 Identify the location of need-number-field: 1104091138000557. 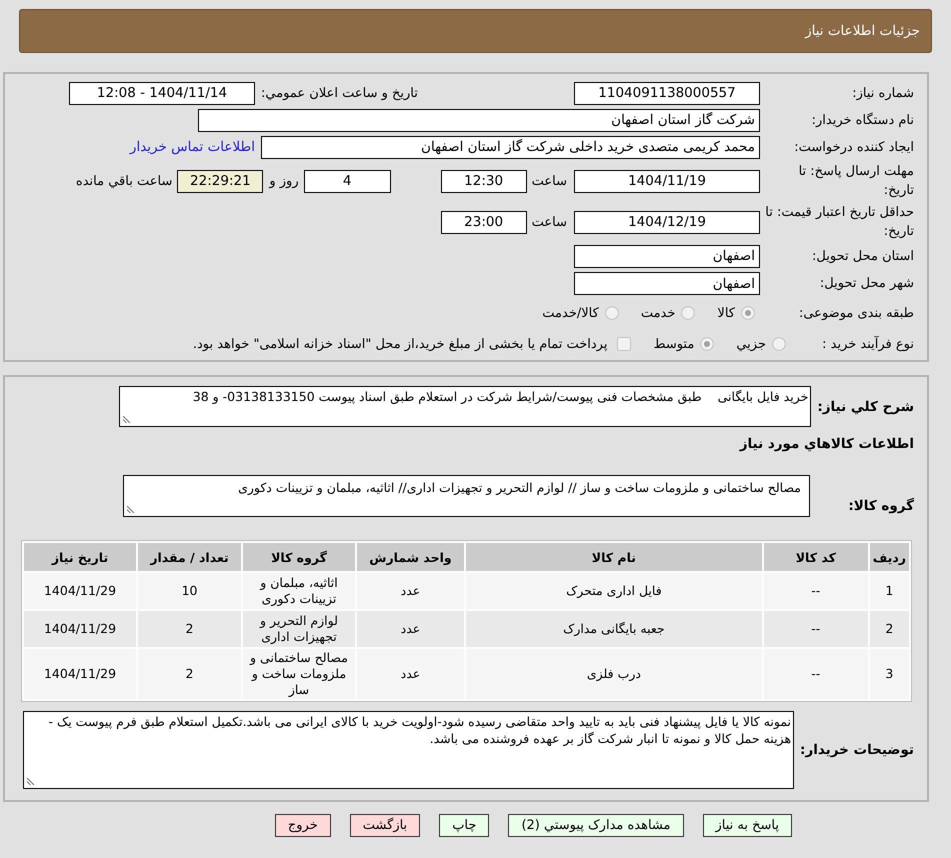
(667, 93).